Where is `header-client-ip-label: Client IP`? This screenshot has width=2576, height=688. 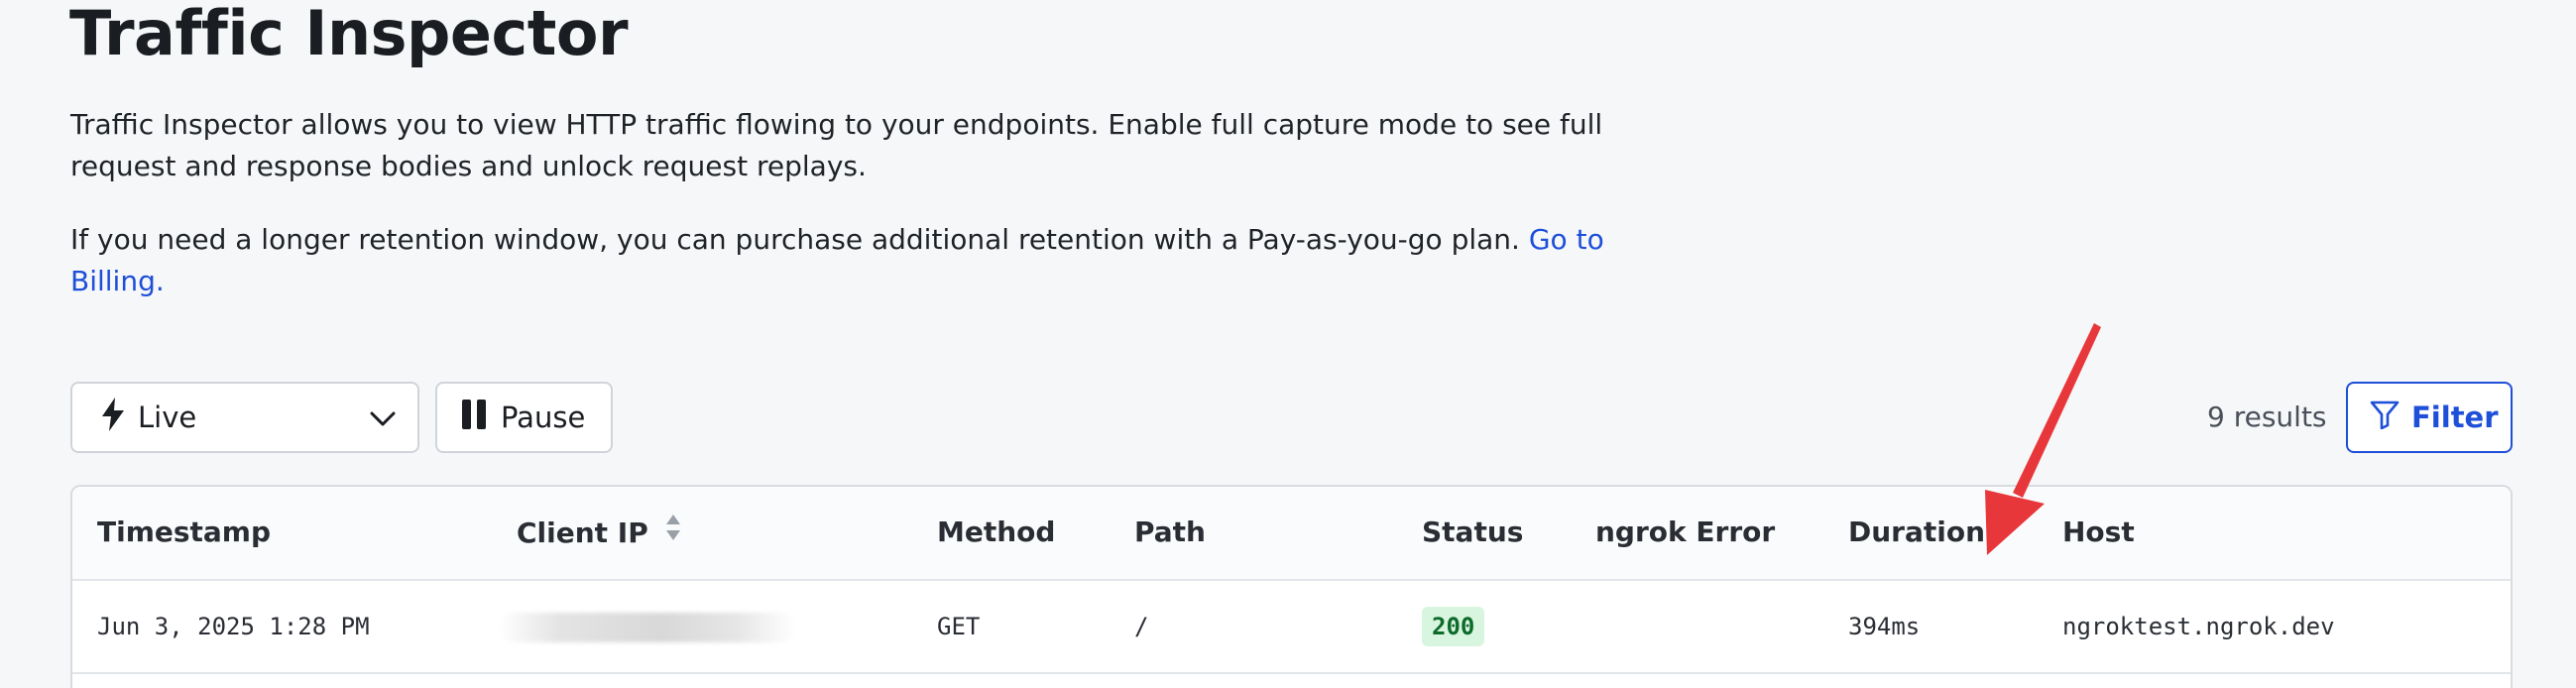 header-client-ip-label: Client IP is located at coordinates (583, 532).